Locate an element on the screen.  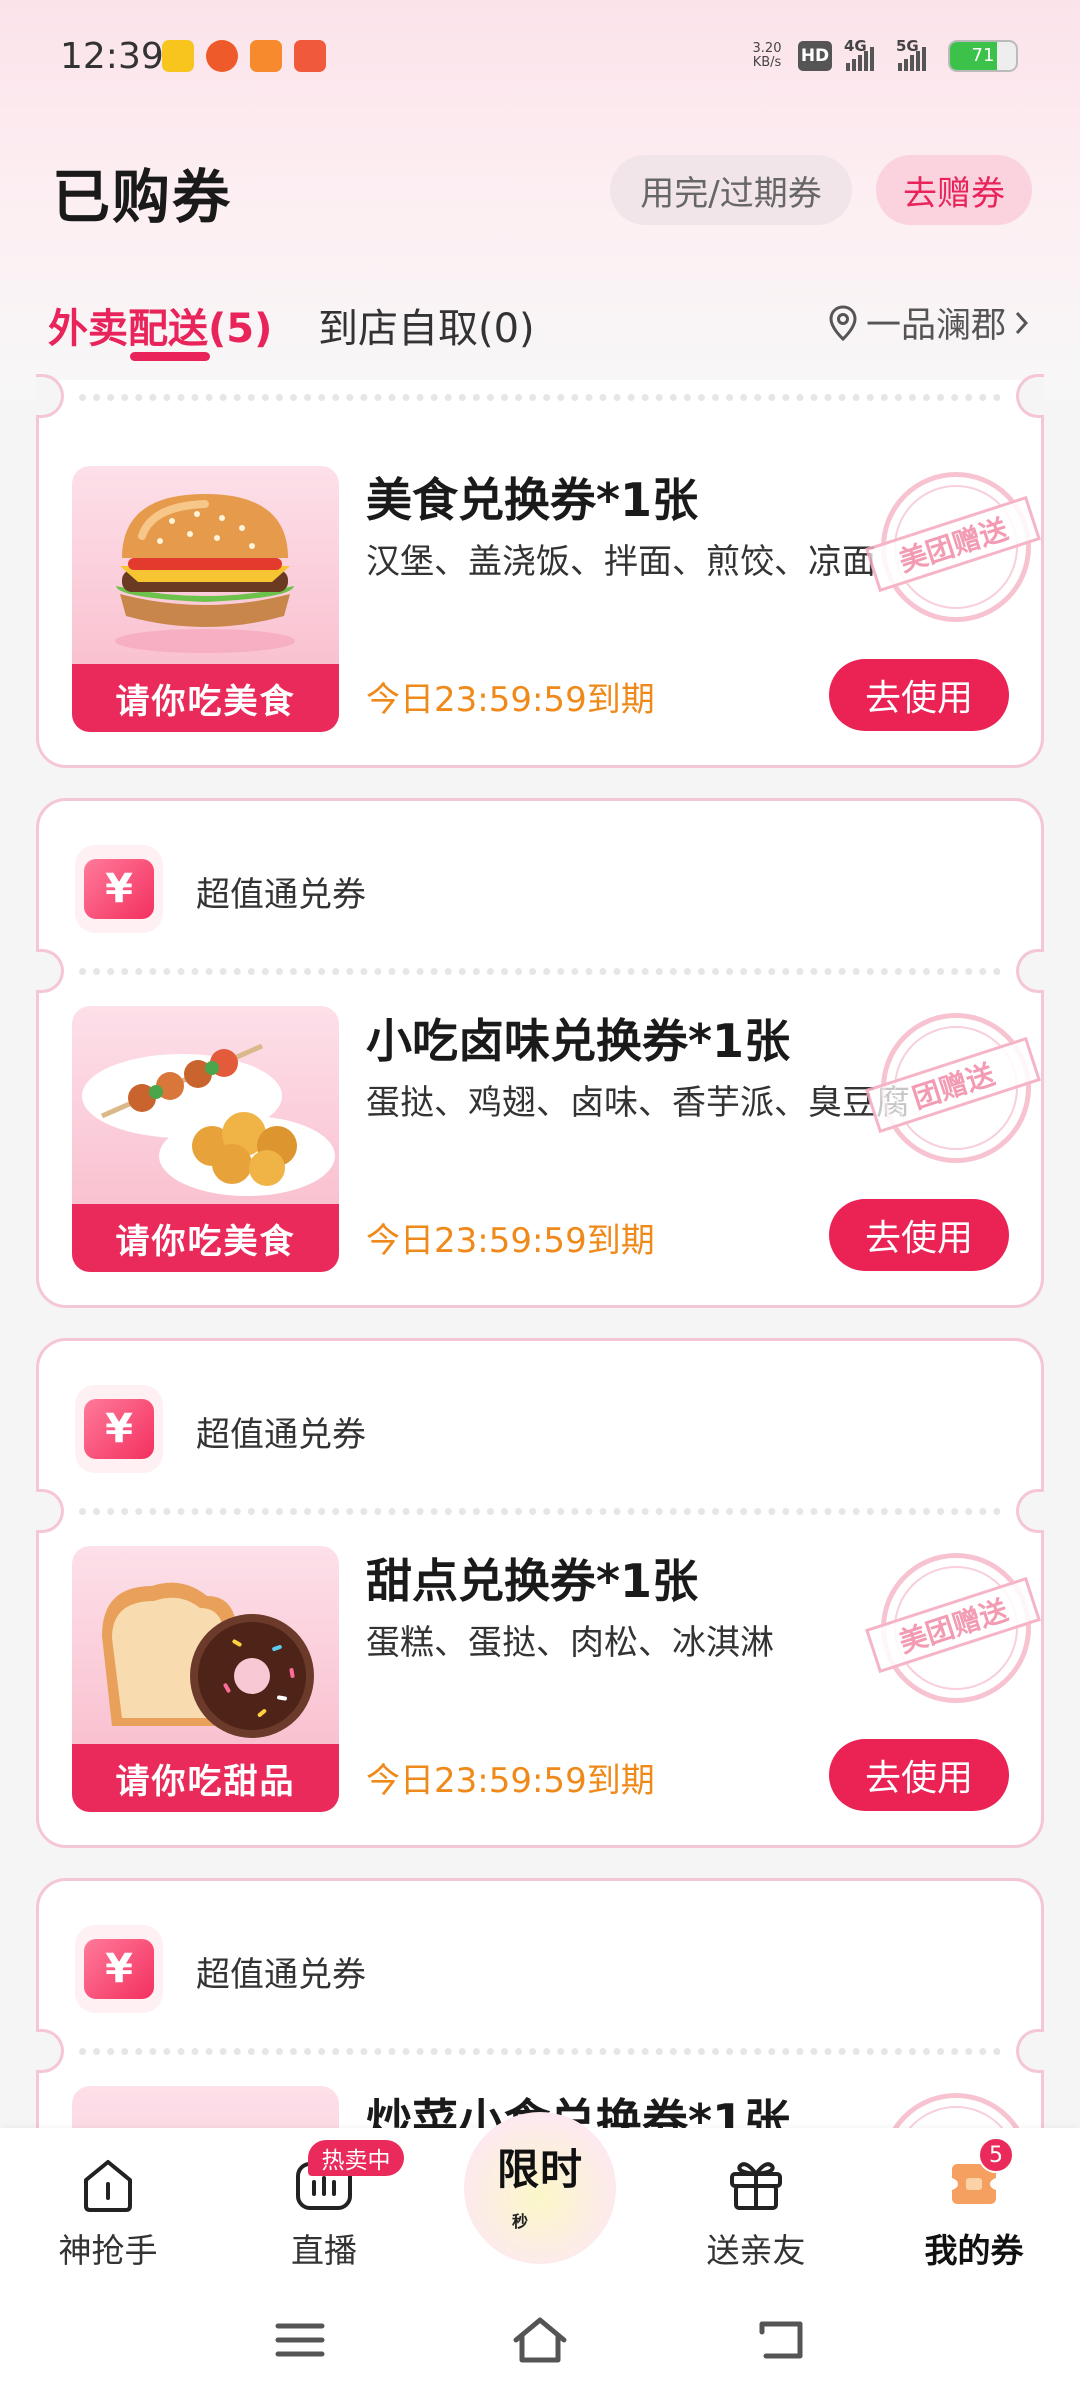
coupon-image: 请你吃甜品 is located at coordinates (205, 1679).